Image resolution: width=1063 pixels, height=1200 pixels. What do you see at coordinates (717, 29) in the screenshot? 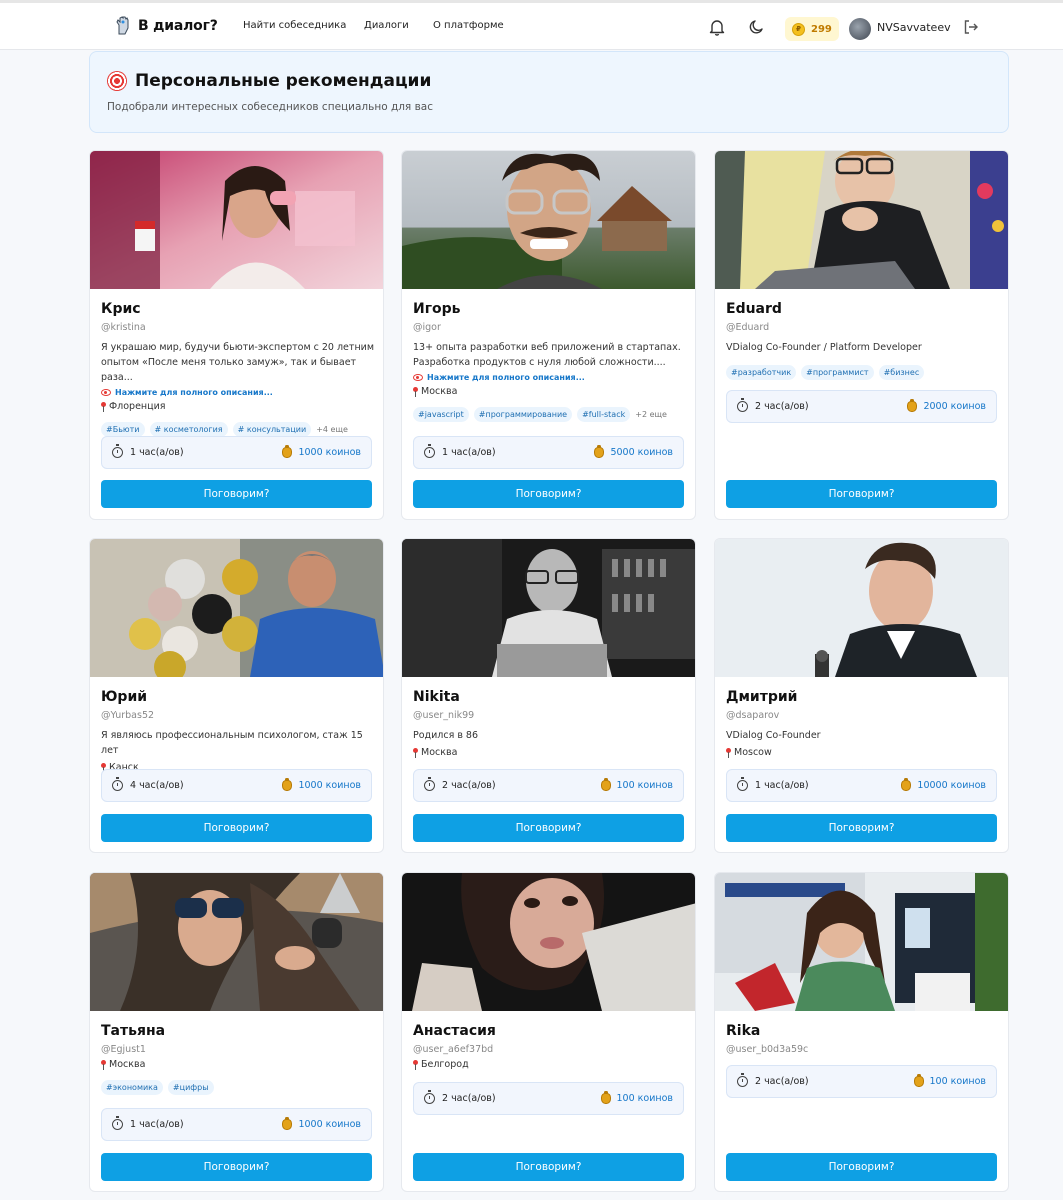
I see `bell-icon` at bounding box center [717, 29].